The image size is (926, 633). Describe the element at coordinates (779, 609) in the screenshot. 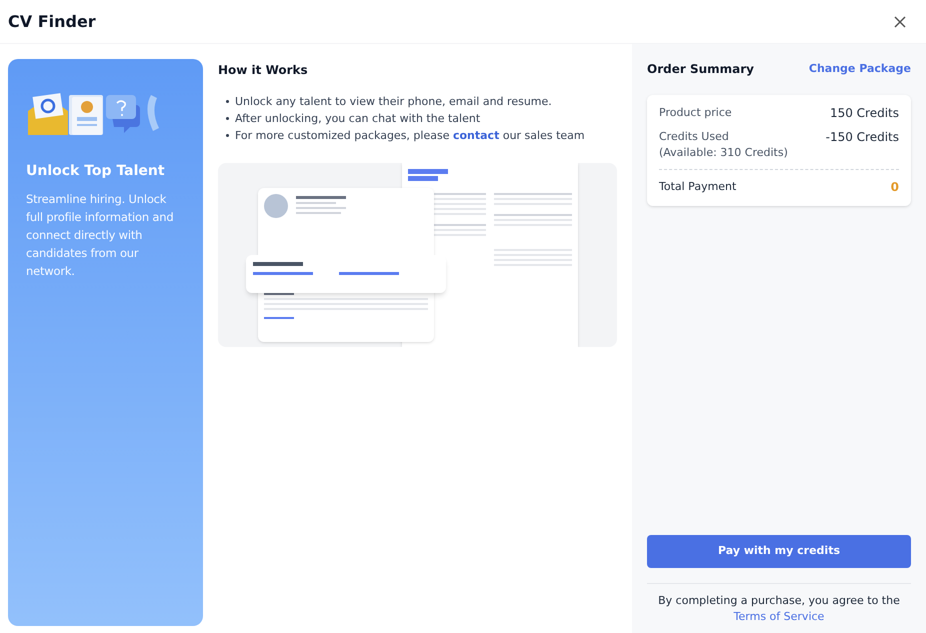

I see `terms-text: By completing a purchase, you agree to the Terms of Service` at that location.